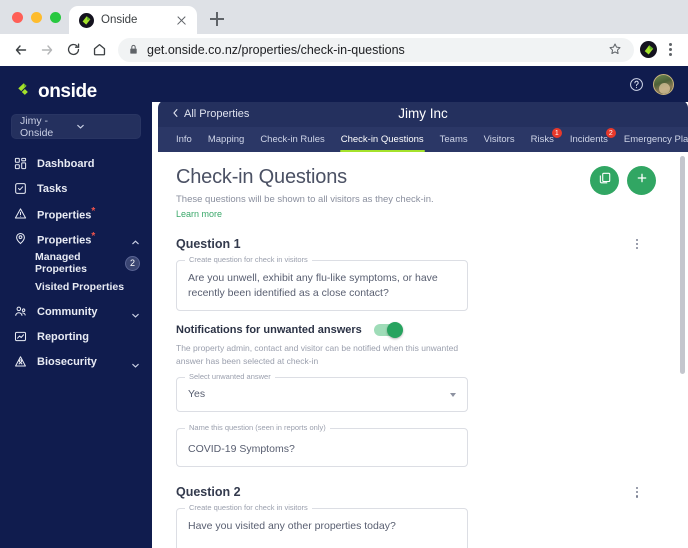 The width and height of the screenshot is (688, 548). Describe the element at coordinates (181, 20) in the screenshot. I see `close-tab-icon` at that location.